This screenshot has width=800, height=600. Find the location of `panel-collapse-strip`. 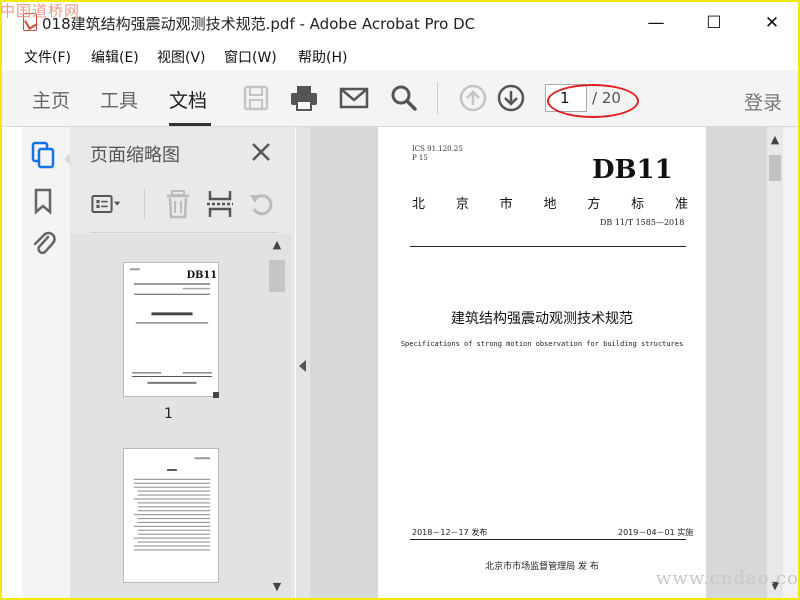

panel-collapse-strip is located at coordinates (303, 362).